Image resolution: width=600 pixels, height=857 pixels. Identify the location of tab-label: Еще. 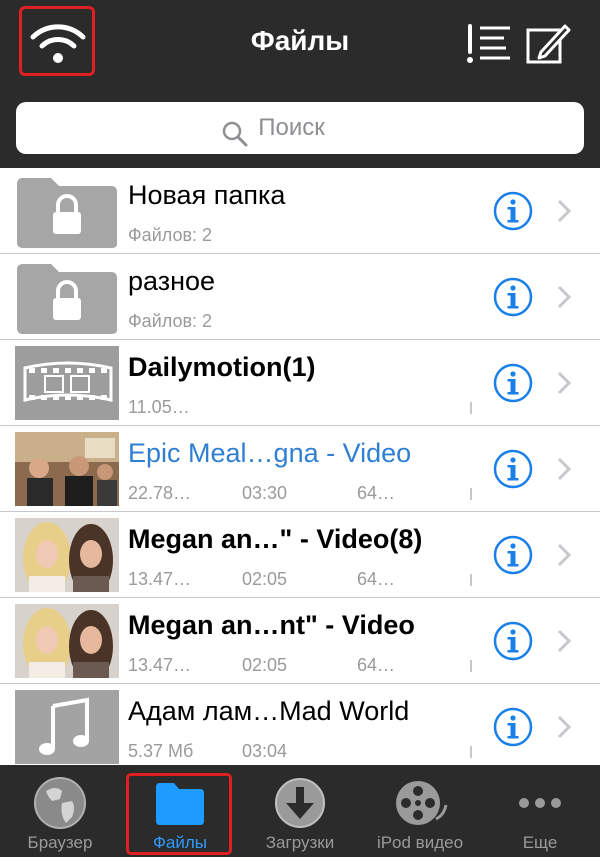
(540, 842).